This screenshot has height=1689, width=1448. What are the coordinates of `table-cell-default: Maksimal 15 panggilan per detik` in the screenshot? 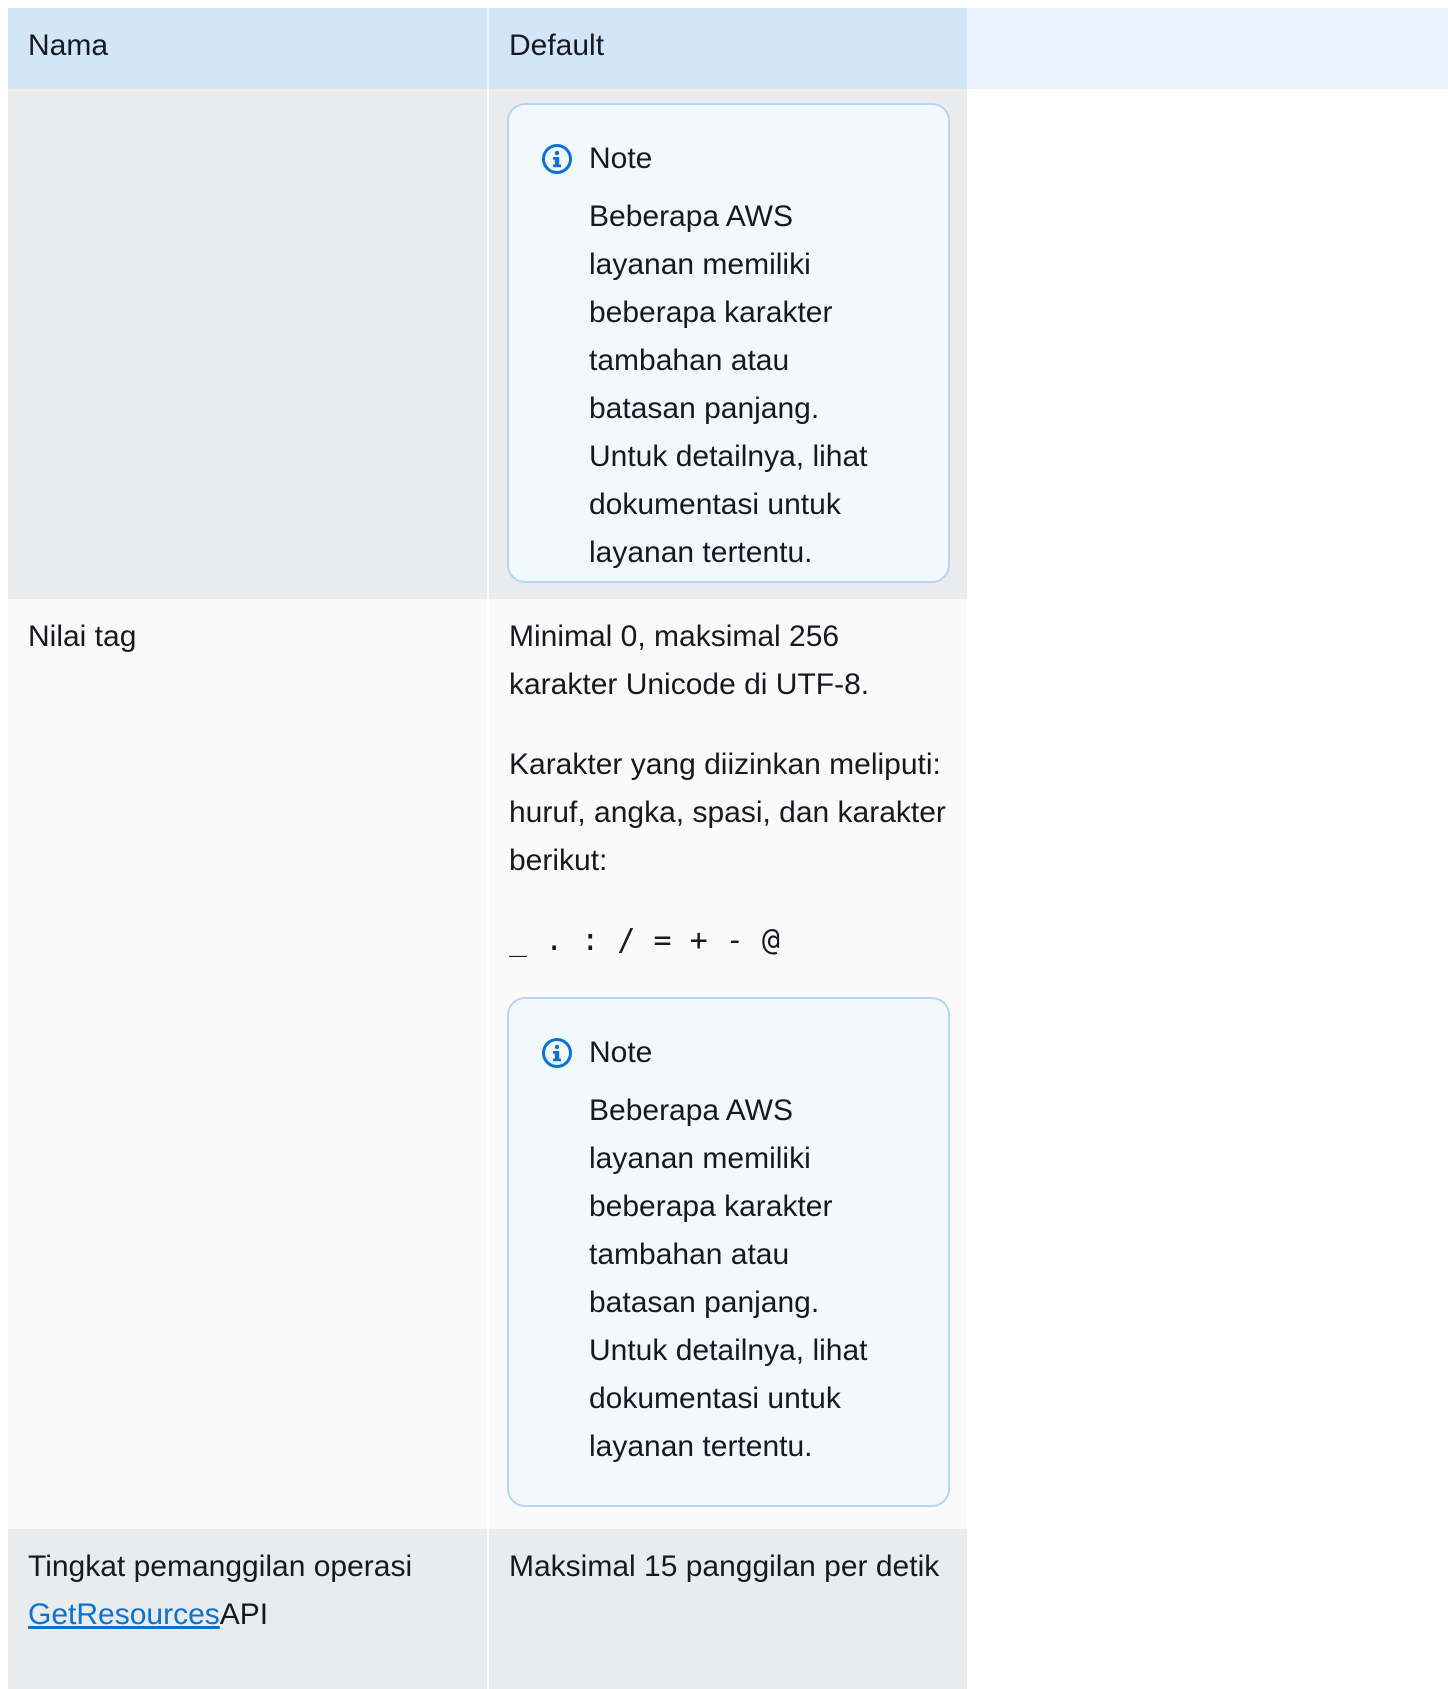 It's located at (727, 1609).